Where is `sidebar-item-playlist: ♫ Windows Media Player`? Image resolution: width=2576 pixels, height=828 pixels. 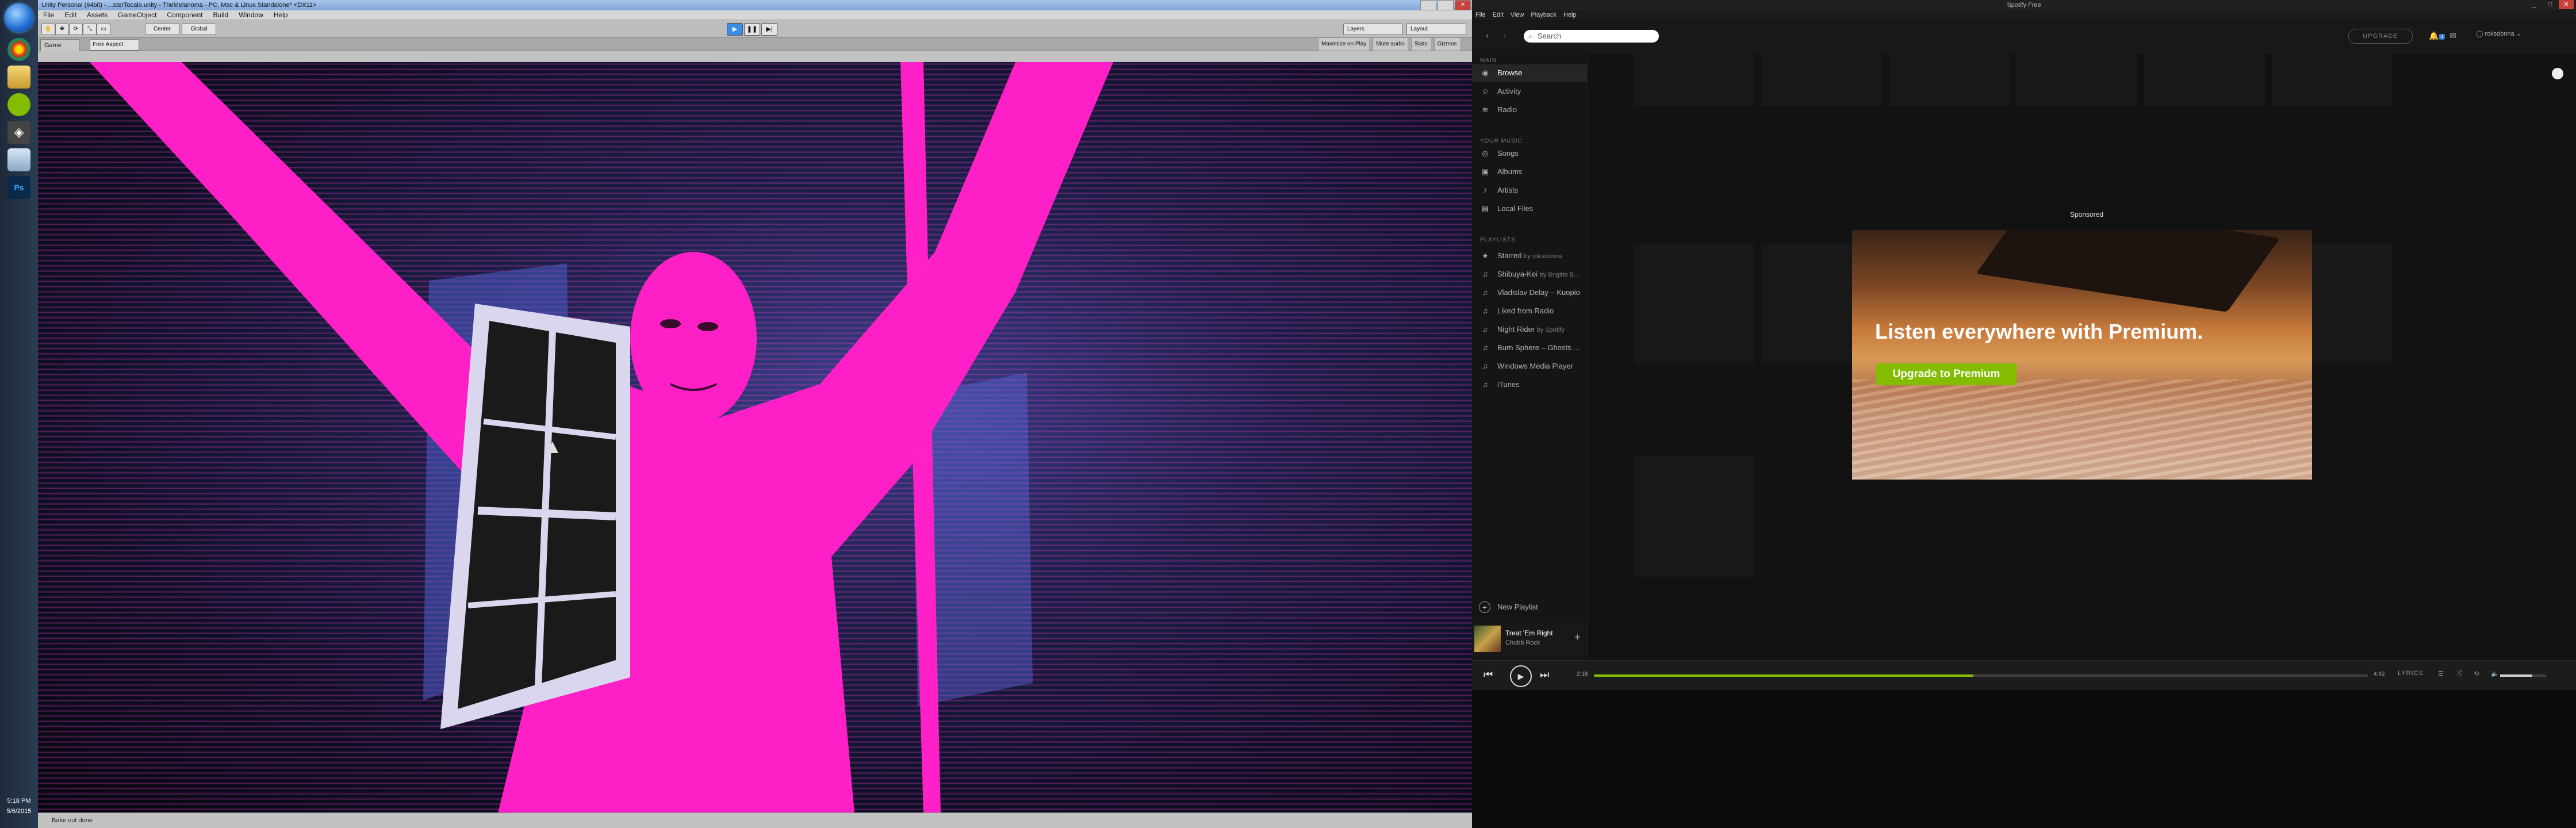
sidebar-item-playlist: ♫ Windows Media Player is located at coordinates (1529, 366).